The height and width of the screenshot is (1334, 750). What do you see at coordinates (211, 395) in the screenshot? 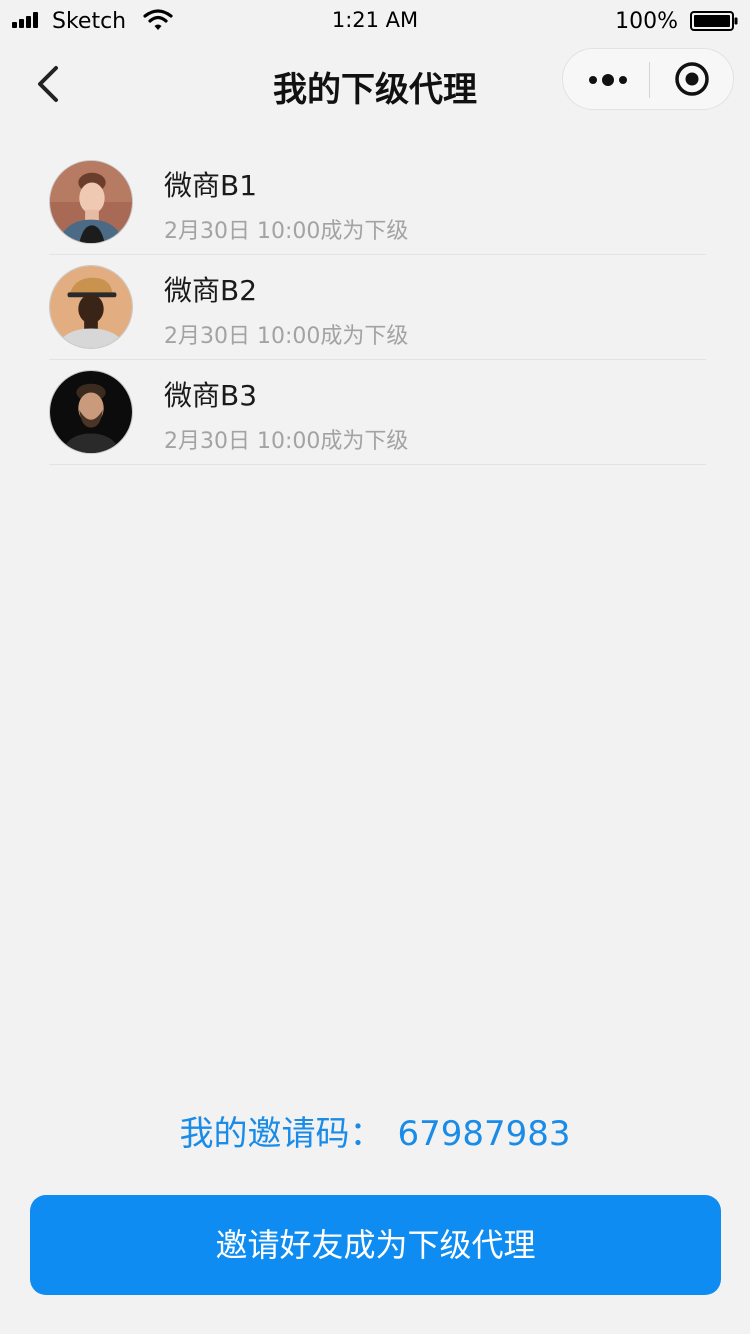
I see `agent-name: 微商B3` at bounding box center [211, 395].